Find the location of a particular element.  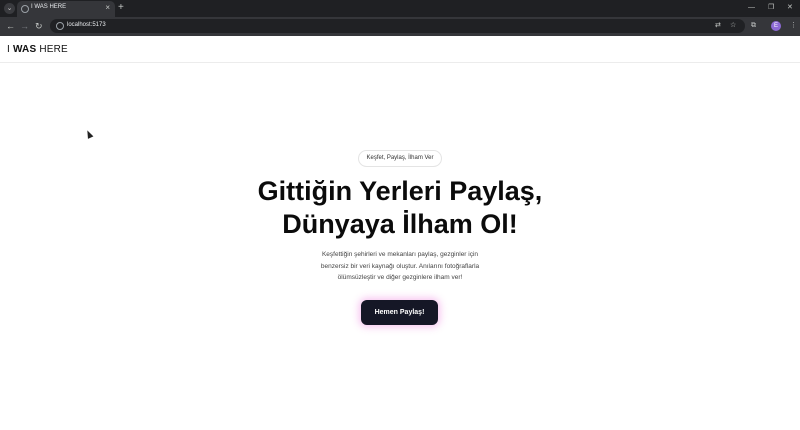

site-header: I WAS HERE is located at coordinates (400, 49).